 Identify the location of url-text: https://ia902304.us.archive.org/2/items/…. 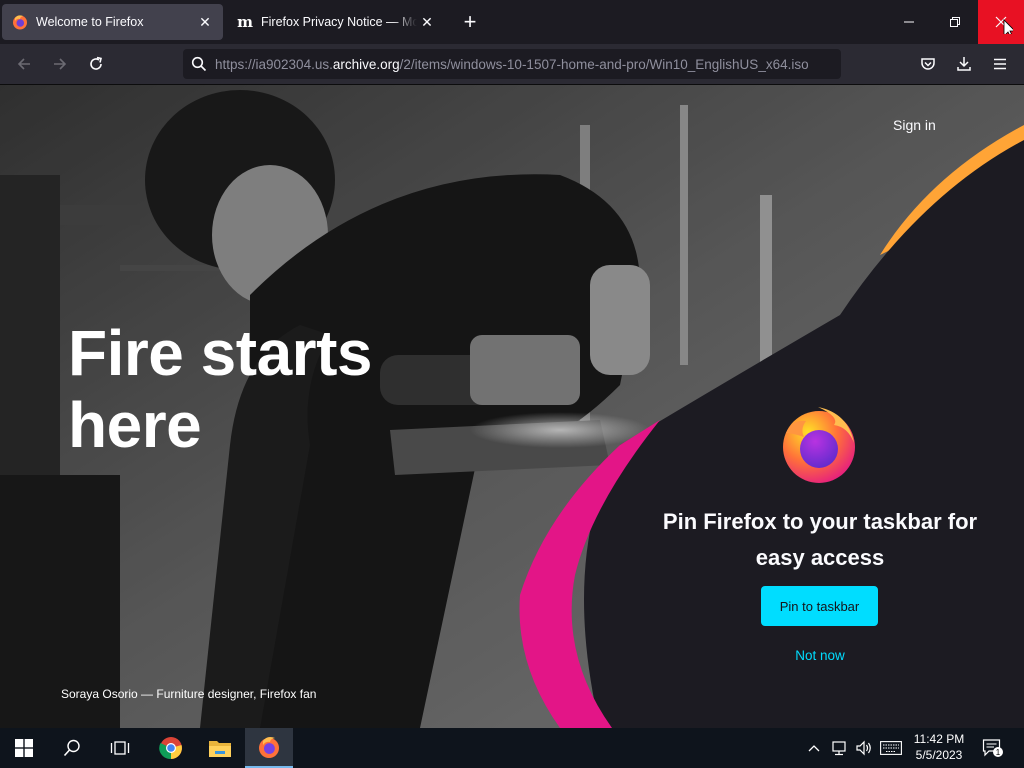
(512, 64).